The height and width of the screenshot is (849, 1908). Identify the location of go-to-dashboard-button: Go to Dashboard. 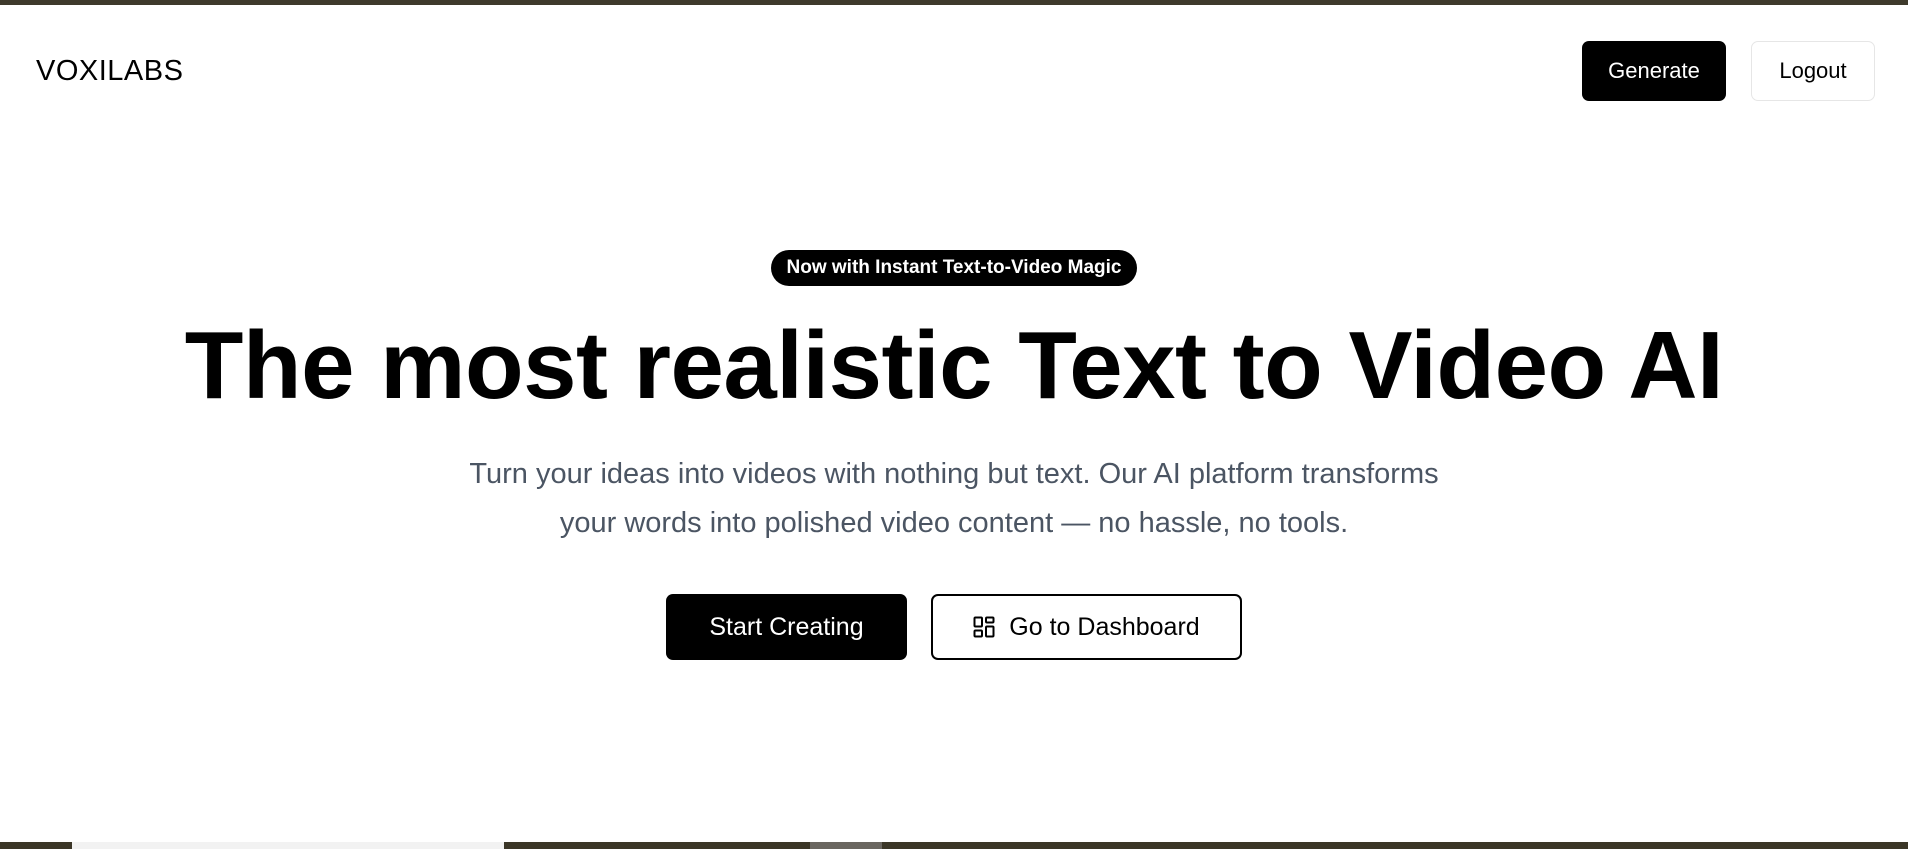
(1086, 627).